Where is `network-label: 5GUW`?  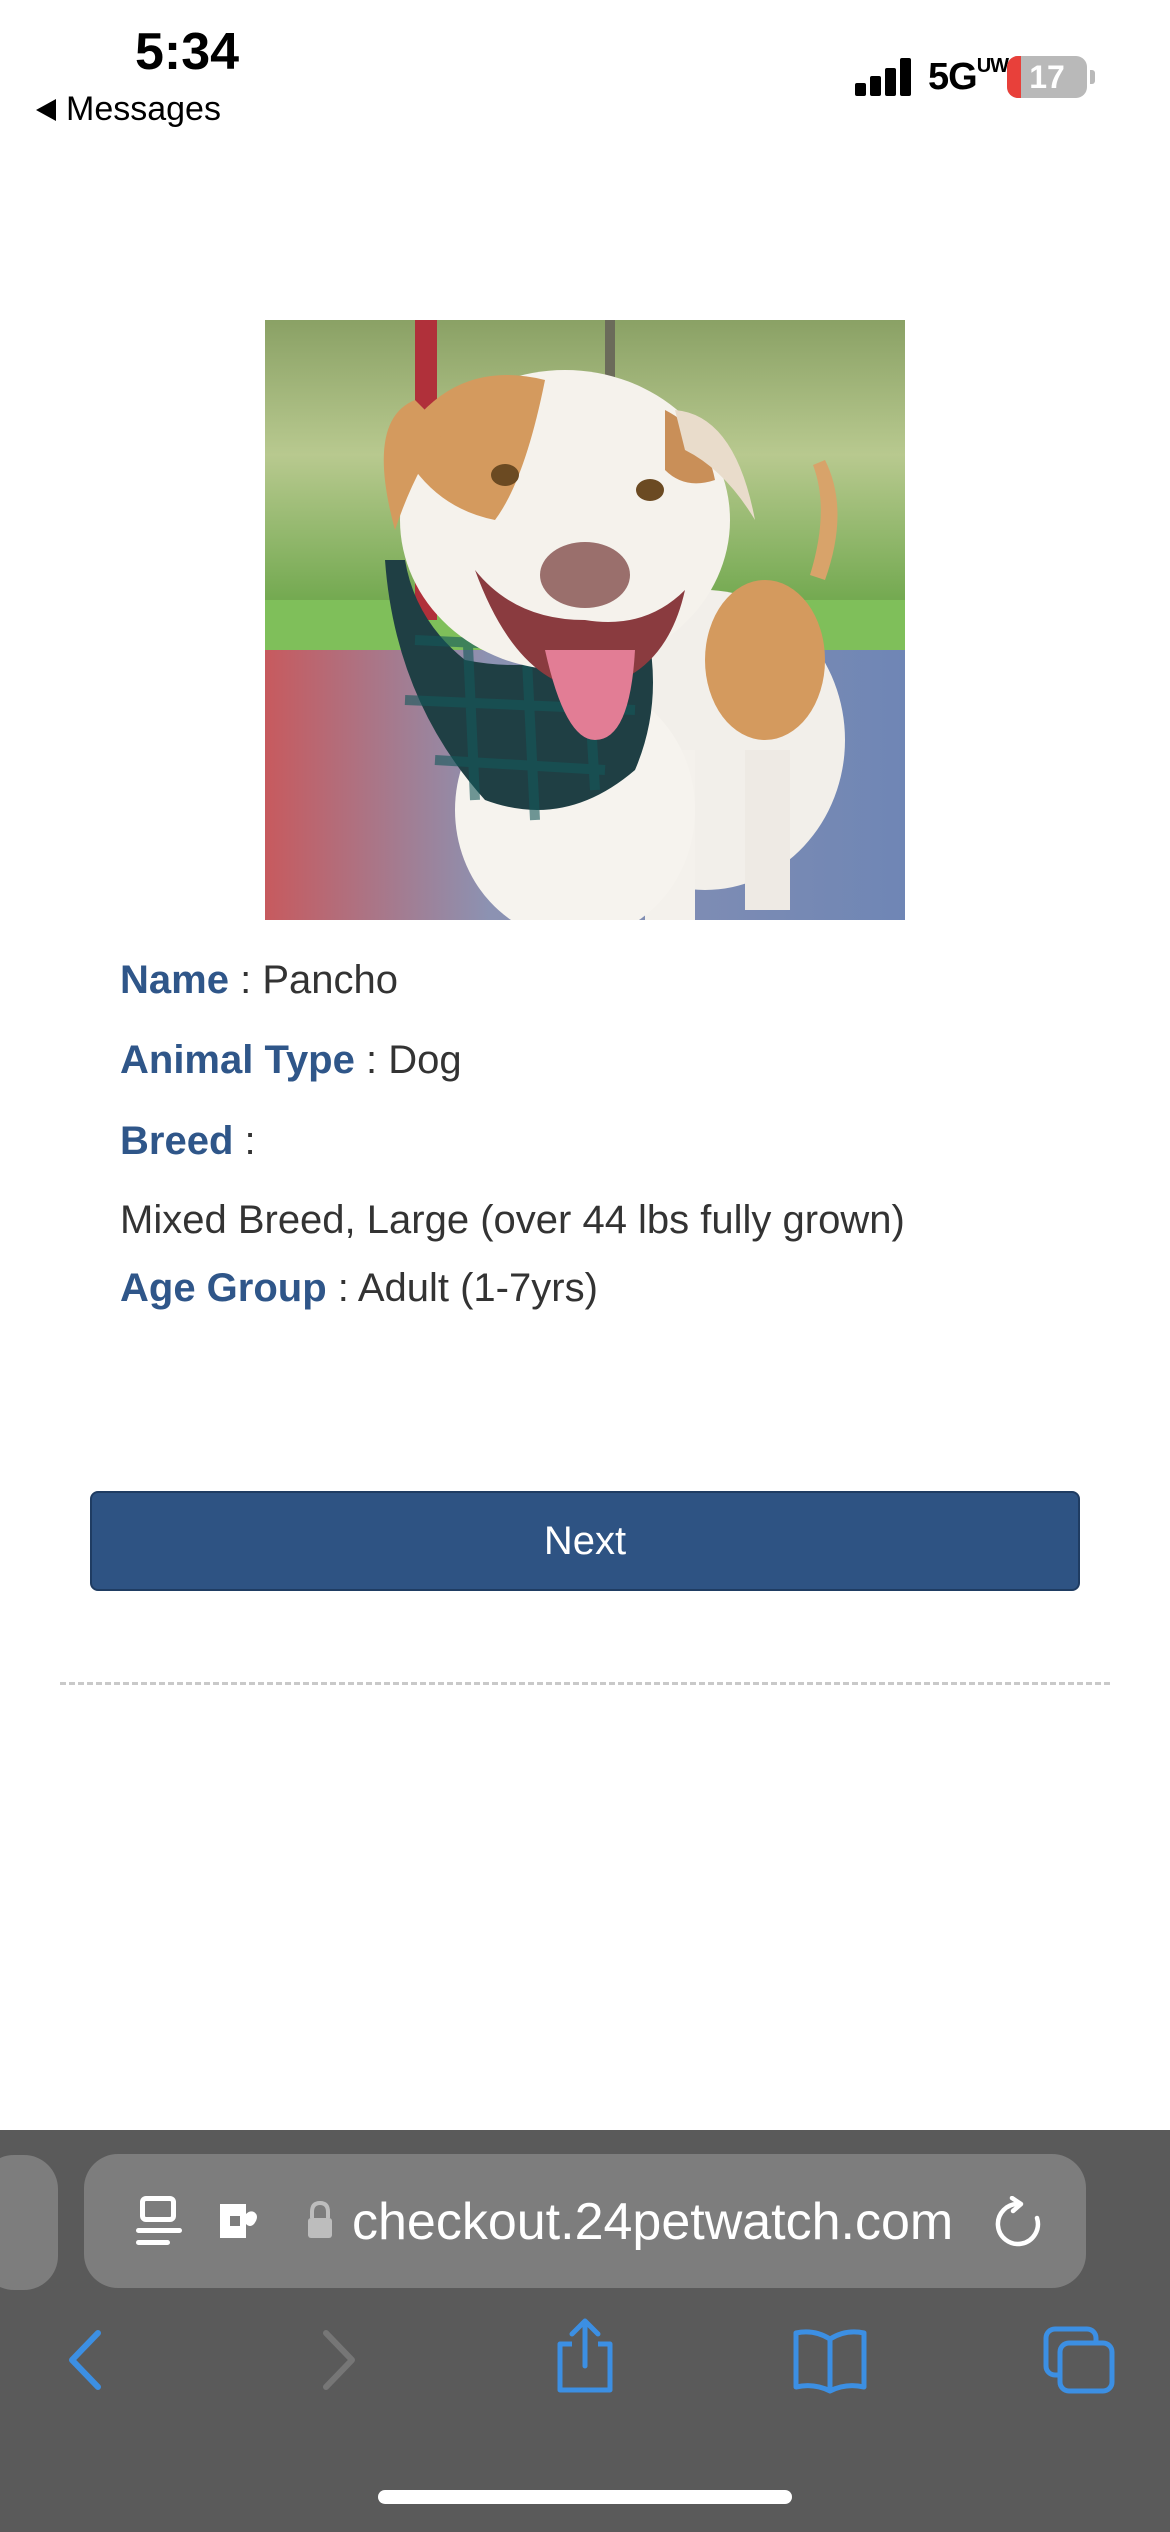 network-label: 5GUW is located at coordinates (968, 76).